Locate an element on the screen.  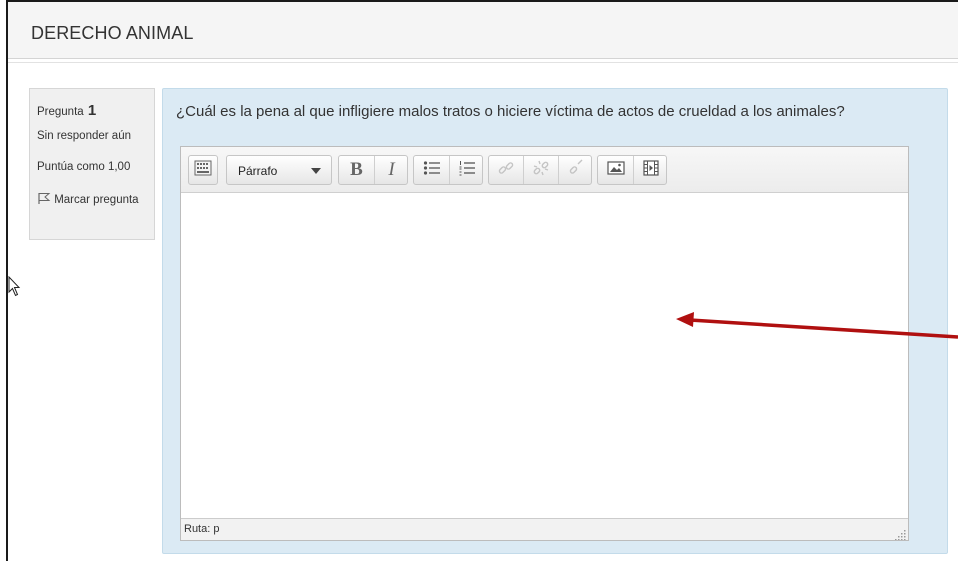
numbered-list-icon is located at coordinates (467, 170).